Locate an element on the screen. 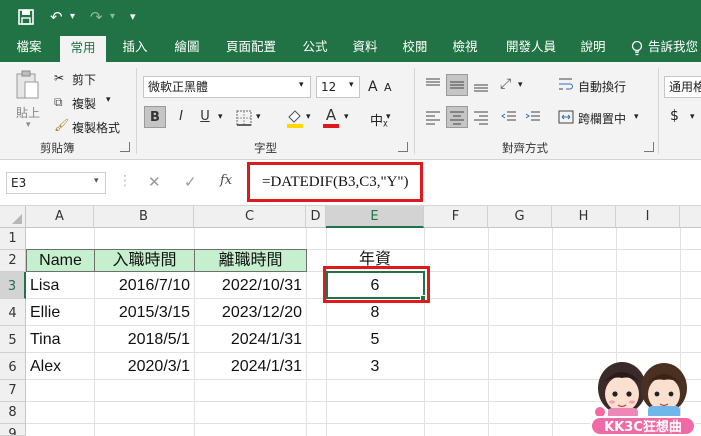 The width and height of the screenshot is (701, 436). hire-date-cell: 2018/5/1 is located at coordinates (142, 339).